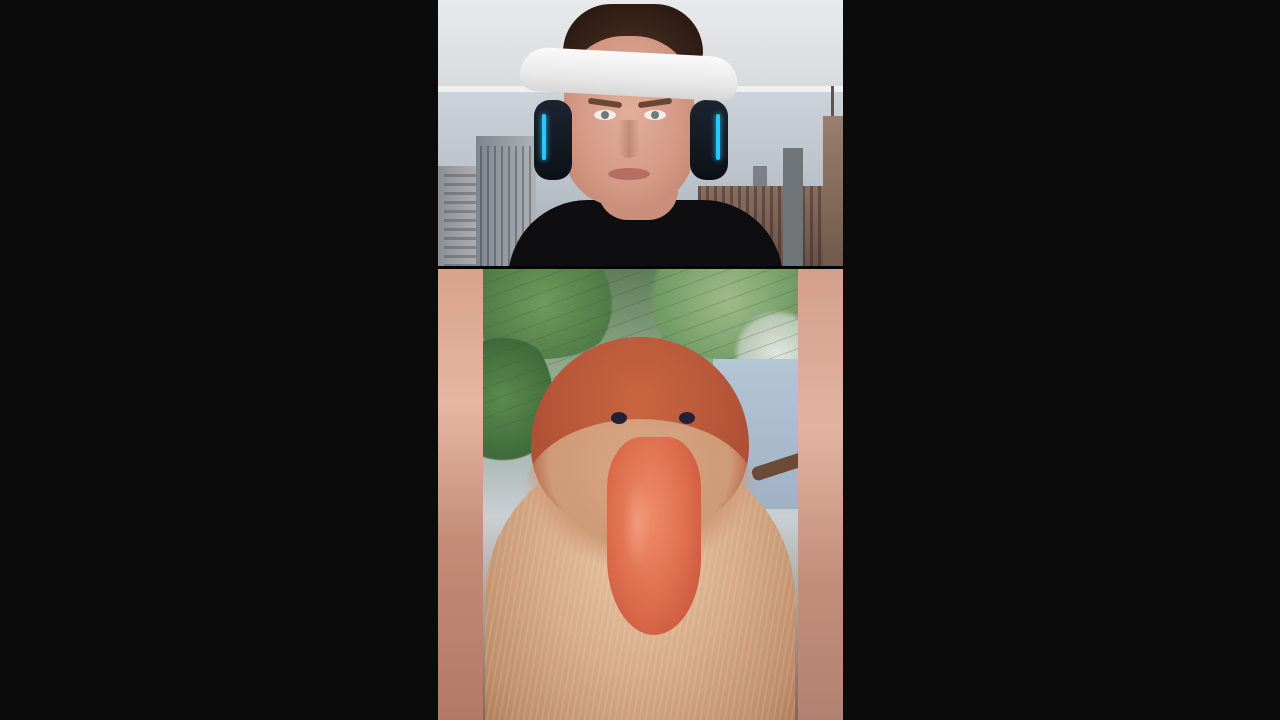 The height and width of the screenshot is (720, 1280). I want to click on monkey-left-eye, so click(619, 418).